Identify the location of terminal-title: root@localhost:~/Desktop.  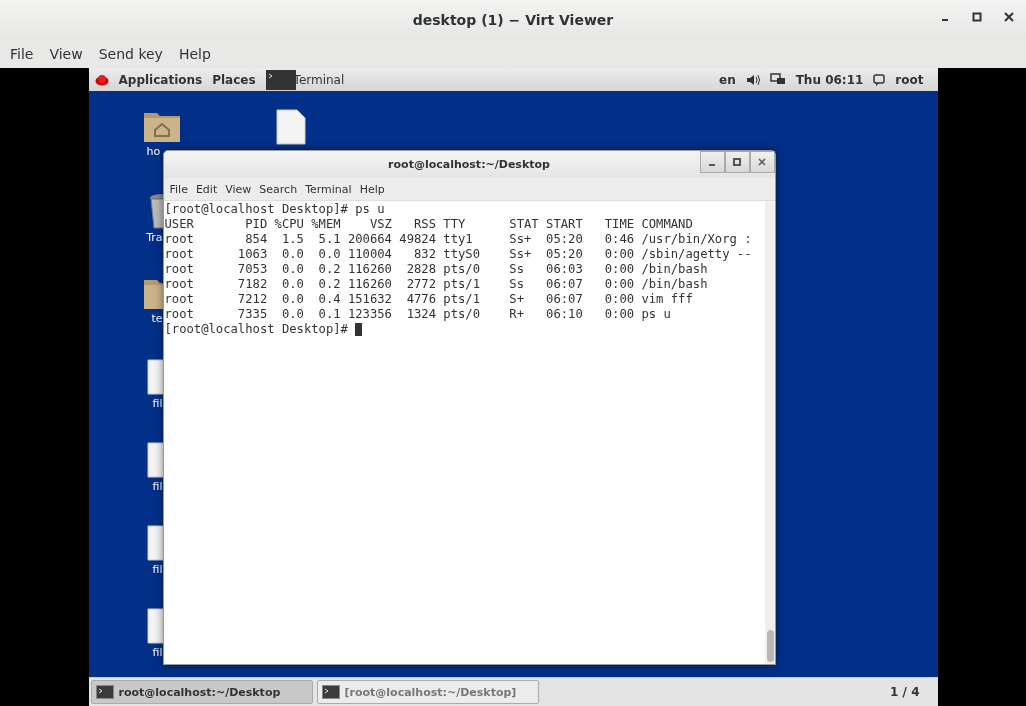
(469, 164).